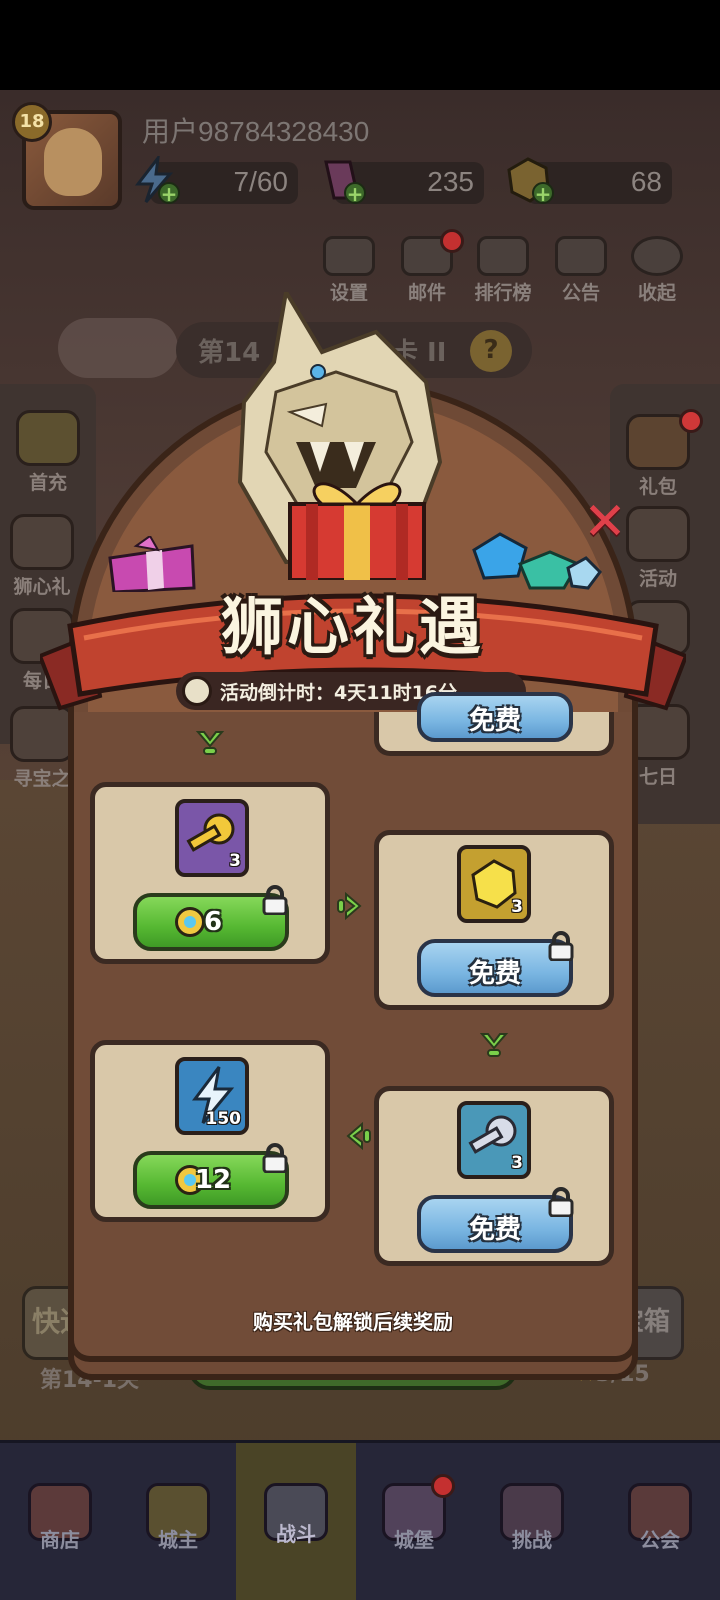 Image resolution: width=720 pixels, height=1600 pixels. What do you see at coordinates (256, 131) in the screenshot?
I see `username: 用户98784328430` at bounding box center [256, 131].